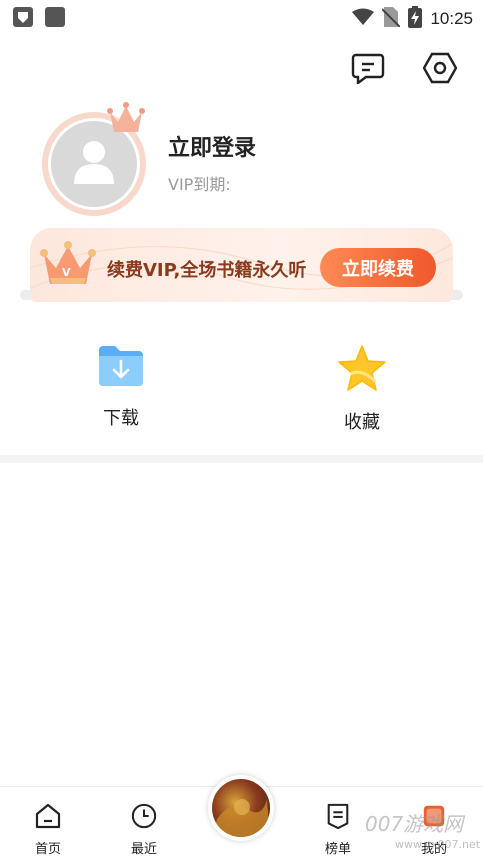  What do you see at coordinates (415, 19) in the screenshot?
I see `battery-charging-icon` at bounding box center [415, 19].